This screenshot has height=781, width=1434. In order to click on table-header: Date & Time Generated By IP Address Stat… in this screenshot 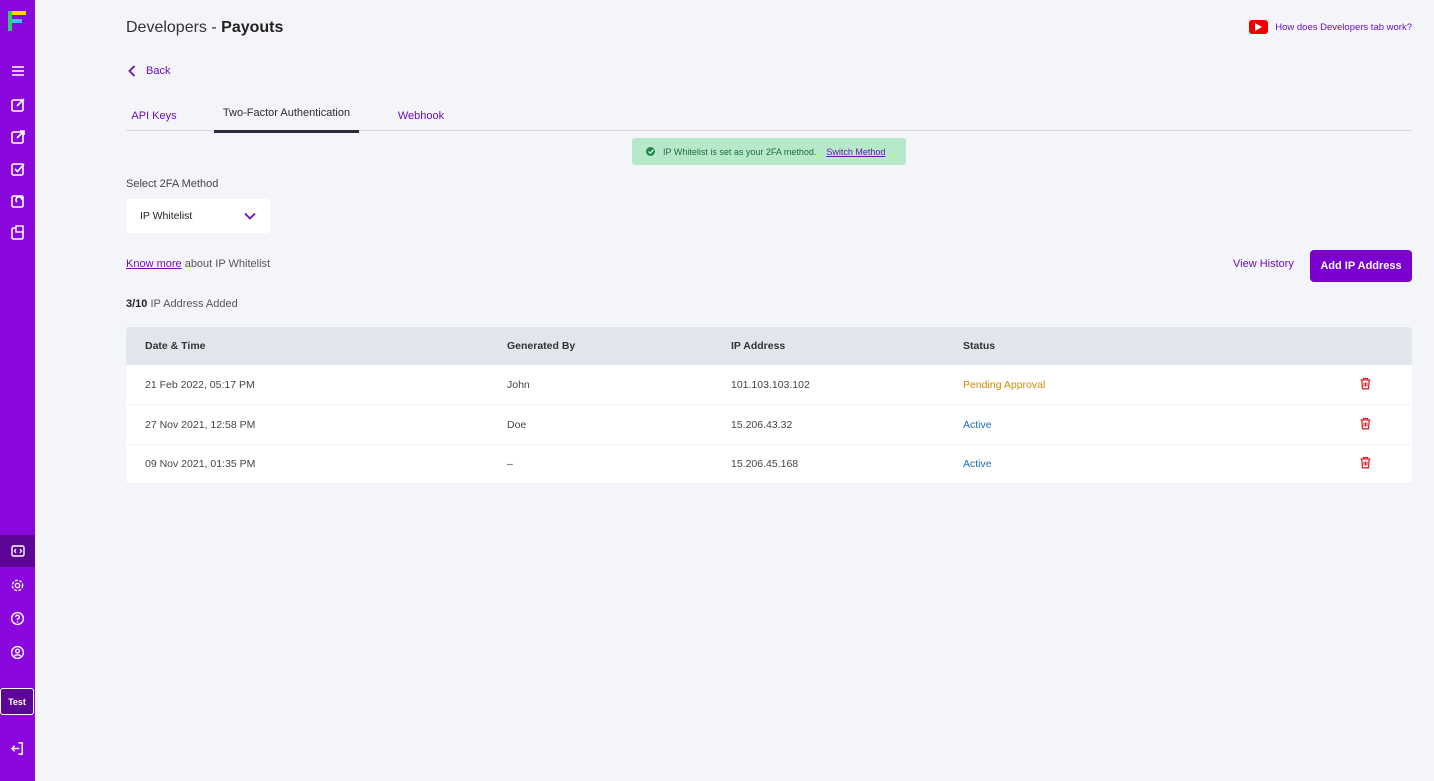, I will do `click(769, 346)`.